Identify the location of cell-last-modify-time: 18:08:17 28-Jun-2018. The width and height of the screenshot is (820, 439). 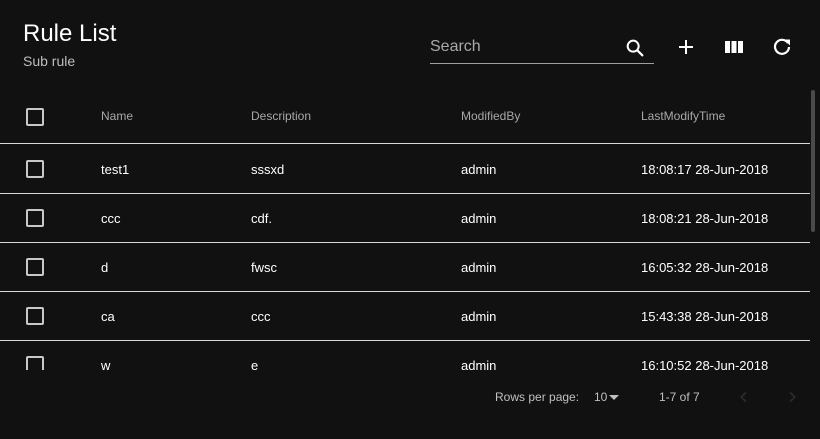
(705, 169).